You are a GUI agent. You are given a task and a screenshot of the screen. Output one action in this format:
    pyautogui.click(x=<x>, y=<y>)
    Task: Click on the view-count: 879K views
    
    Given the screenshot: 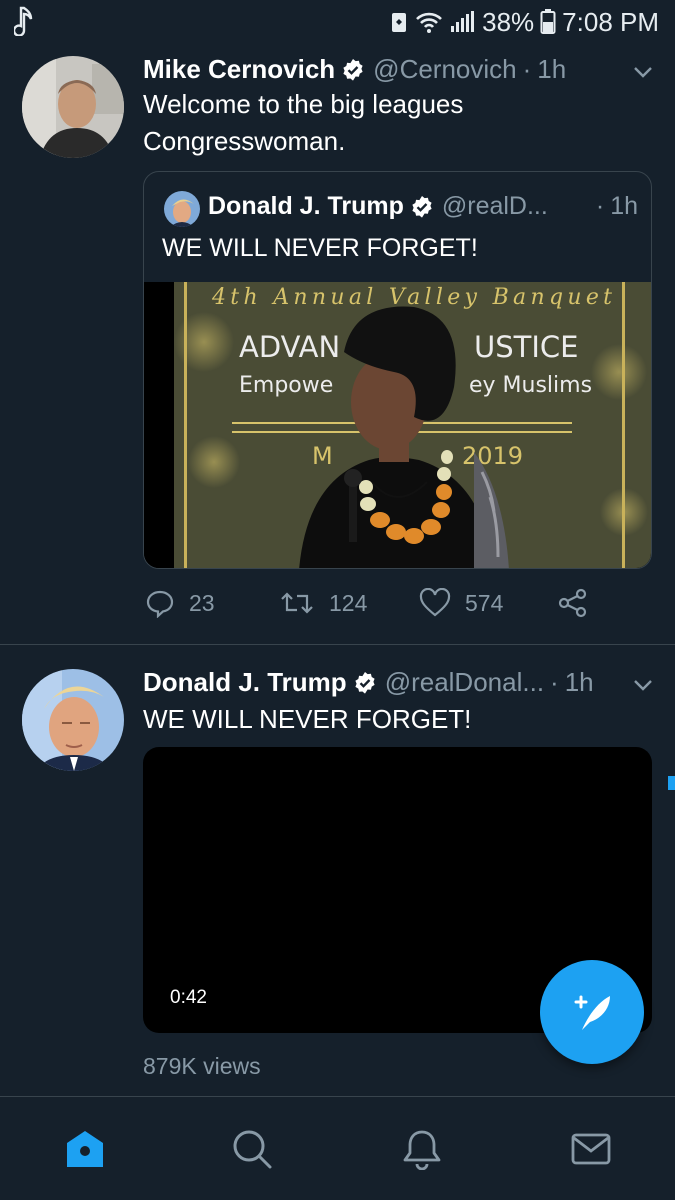 What is the action you would take?
    pyautogui.click(x=202, y=1066)
    